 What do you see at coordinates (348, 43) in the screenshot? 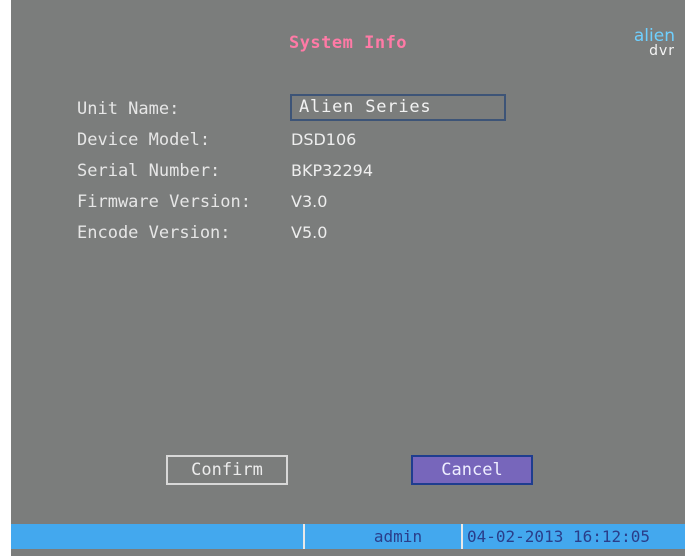
I see `page-title: System Info` at bounding box center [348, 43].